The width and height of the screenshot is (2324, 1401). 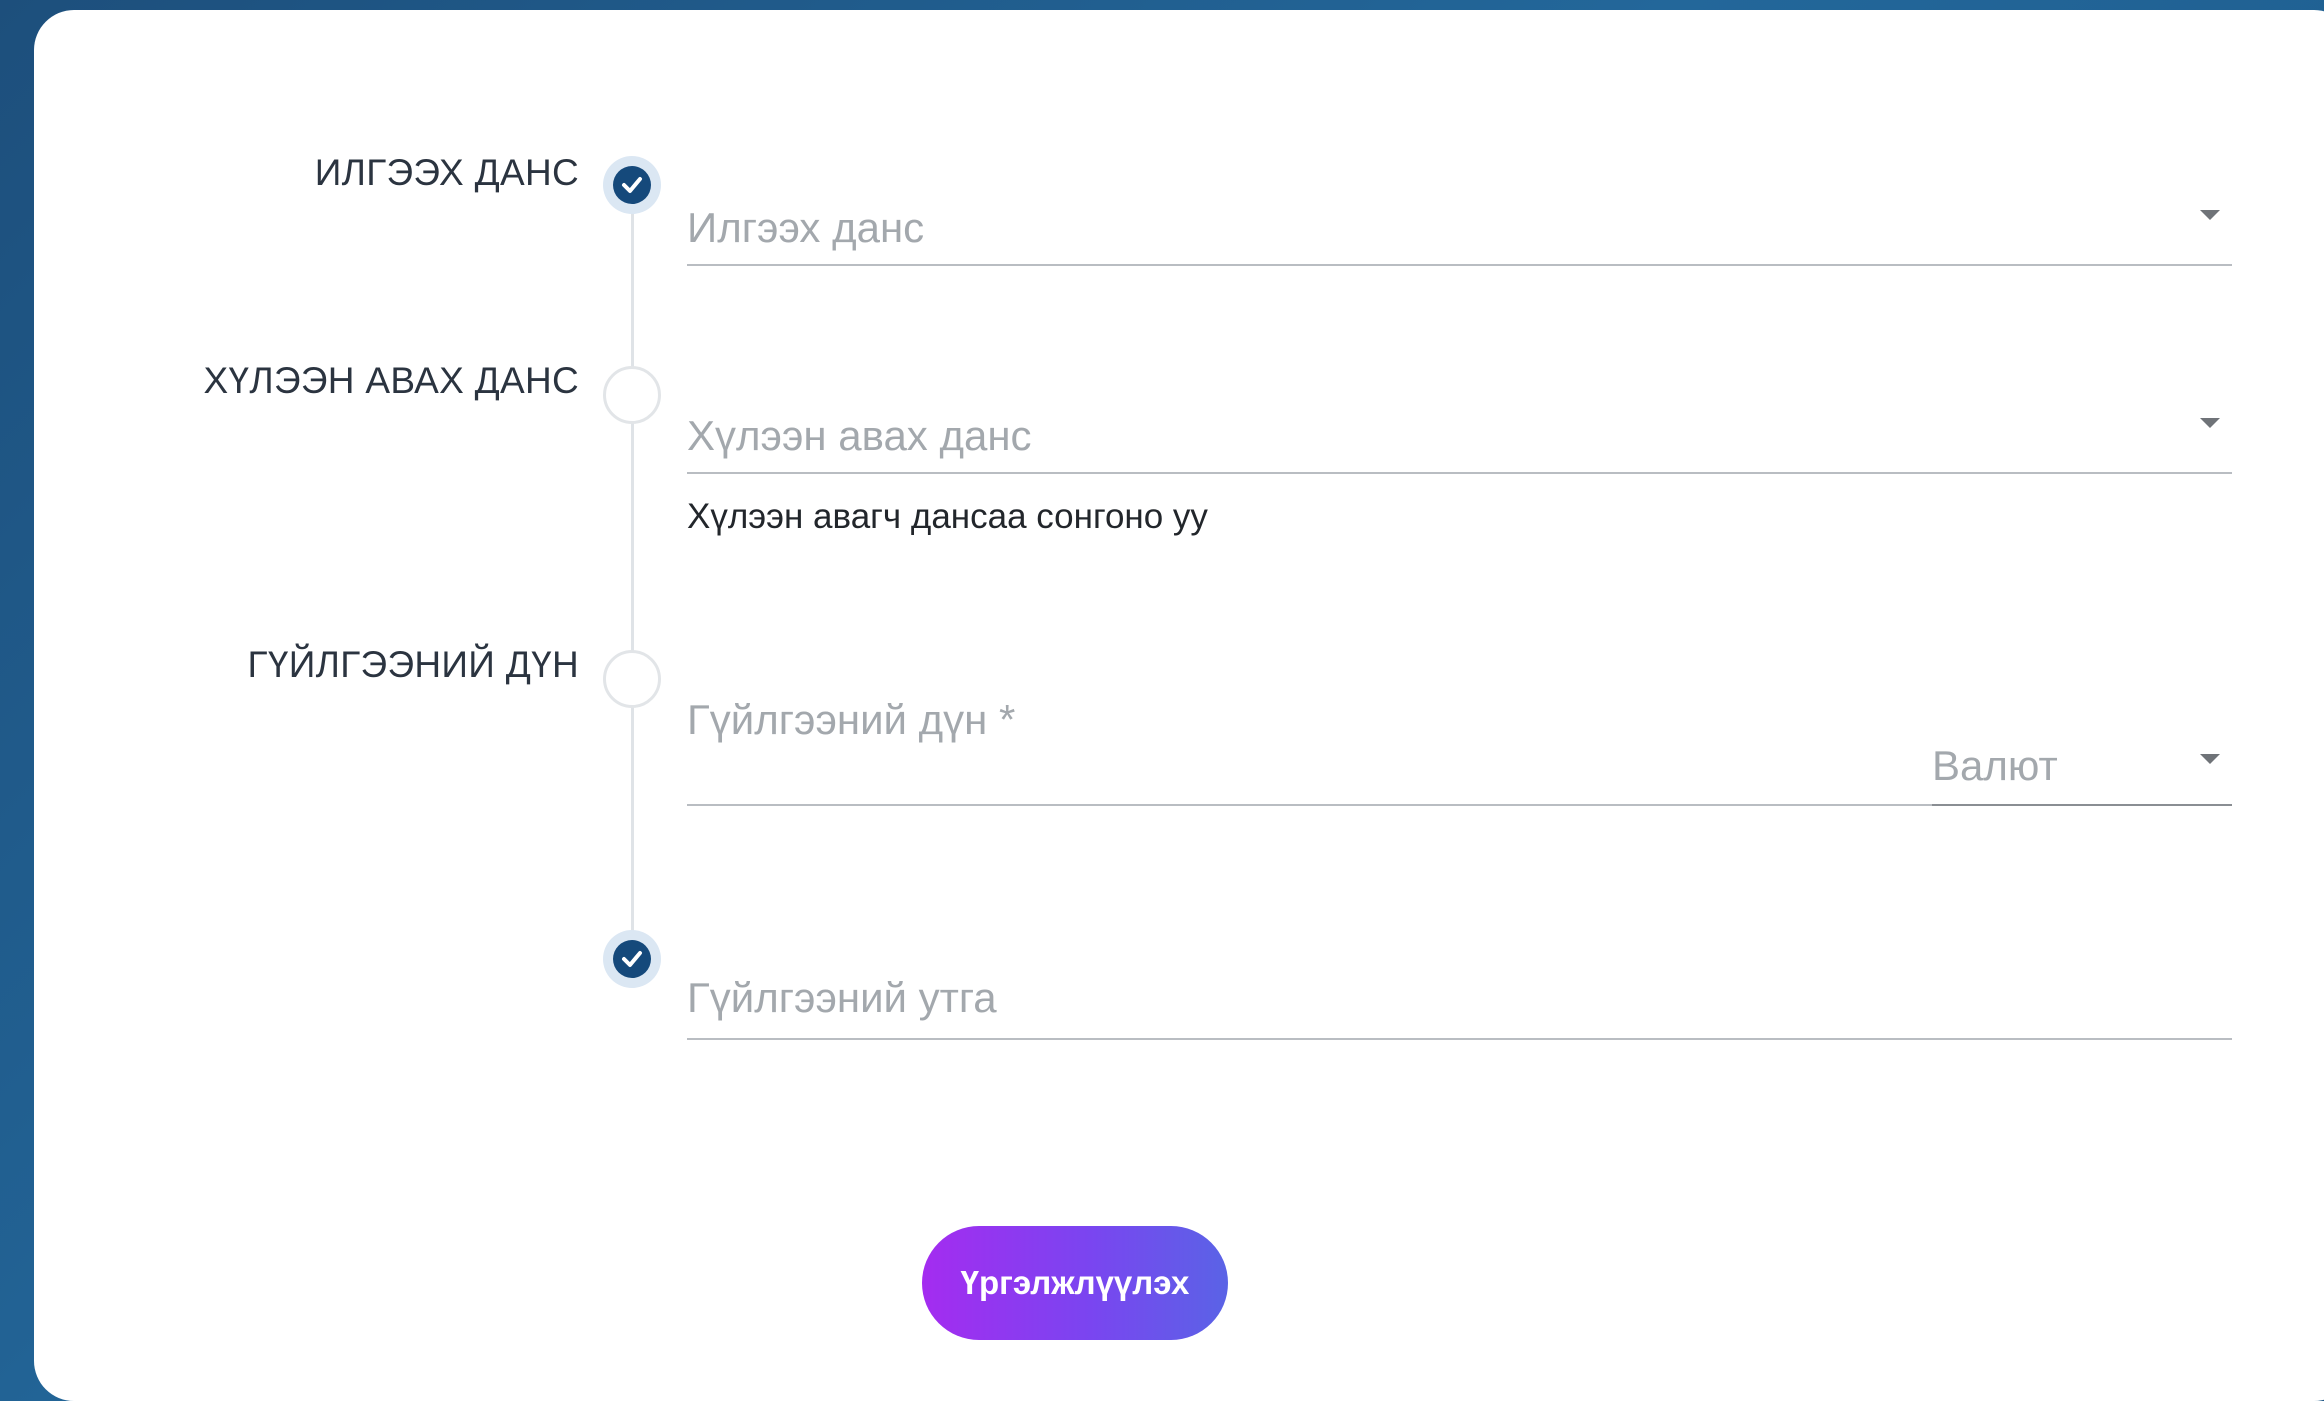 I want to click on step-label-from-account: ИЛГЭЭХ ДАНС, so click(x=446, y=172).